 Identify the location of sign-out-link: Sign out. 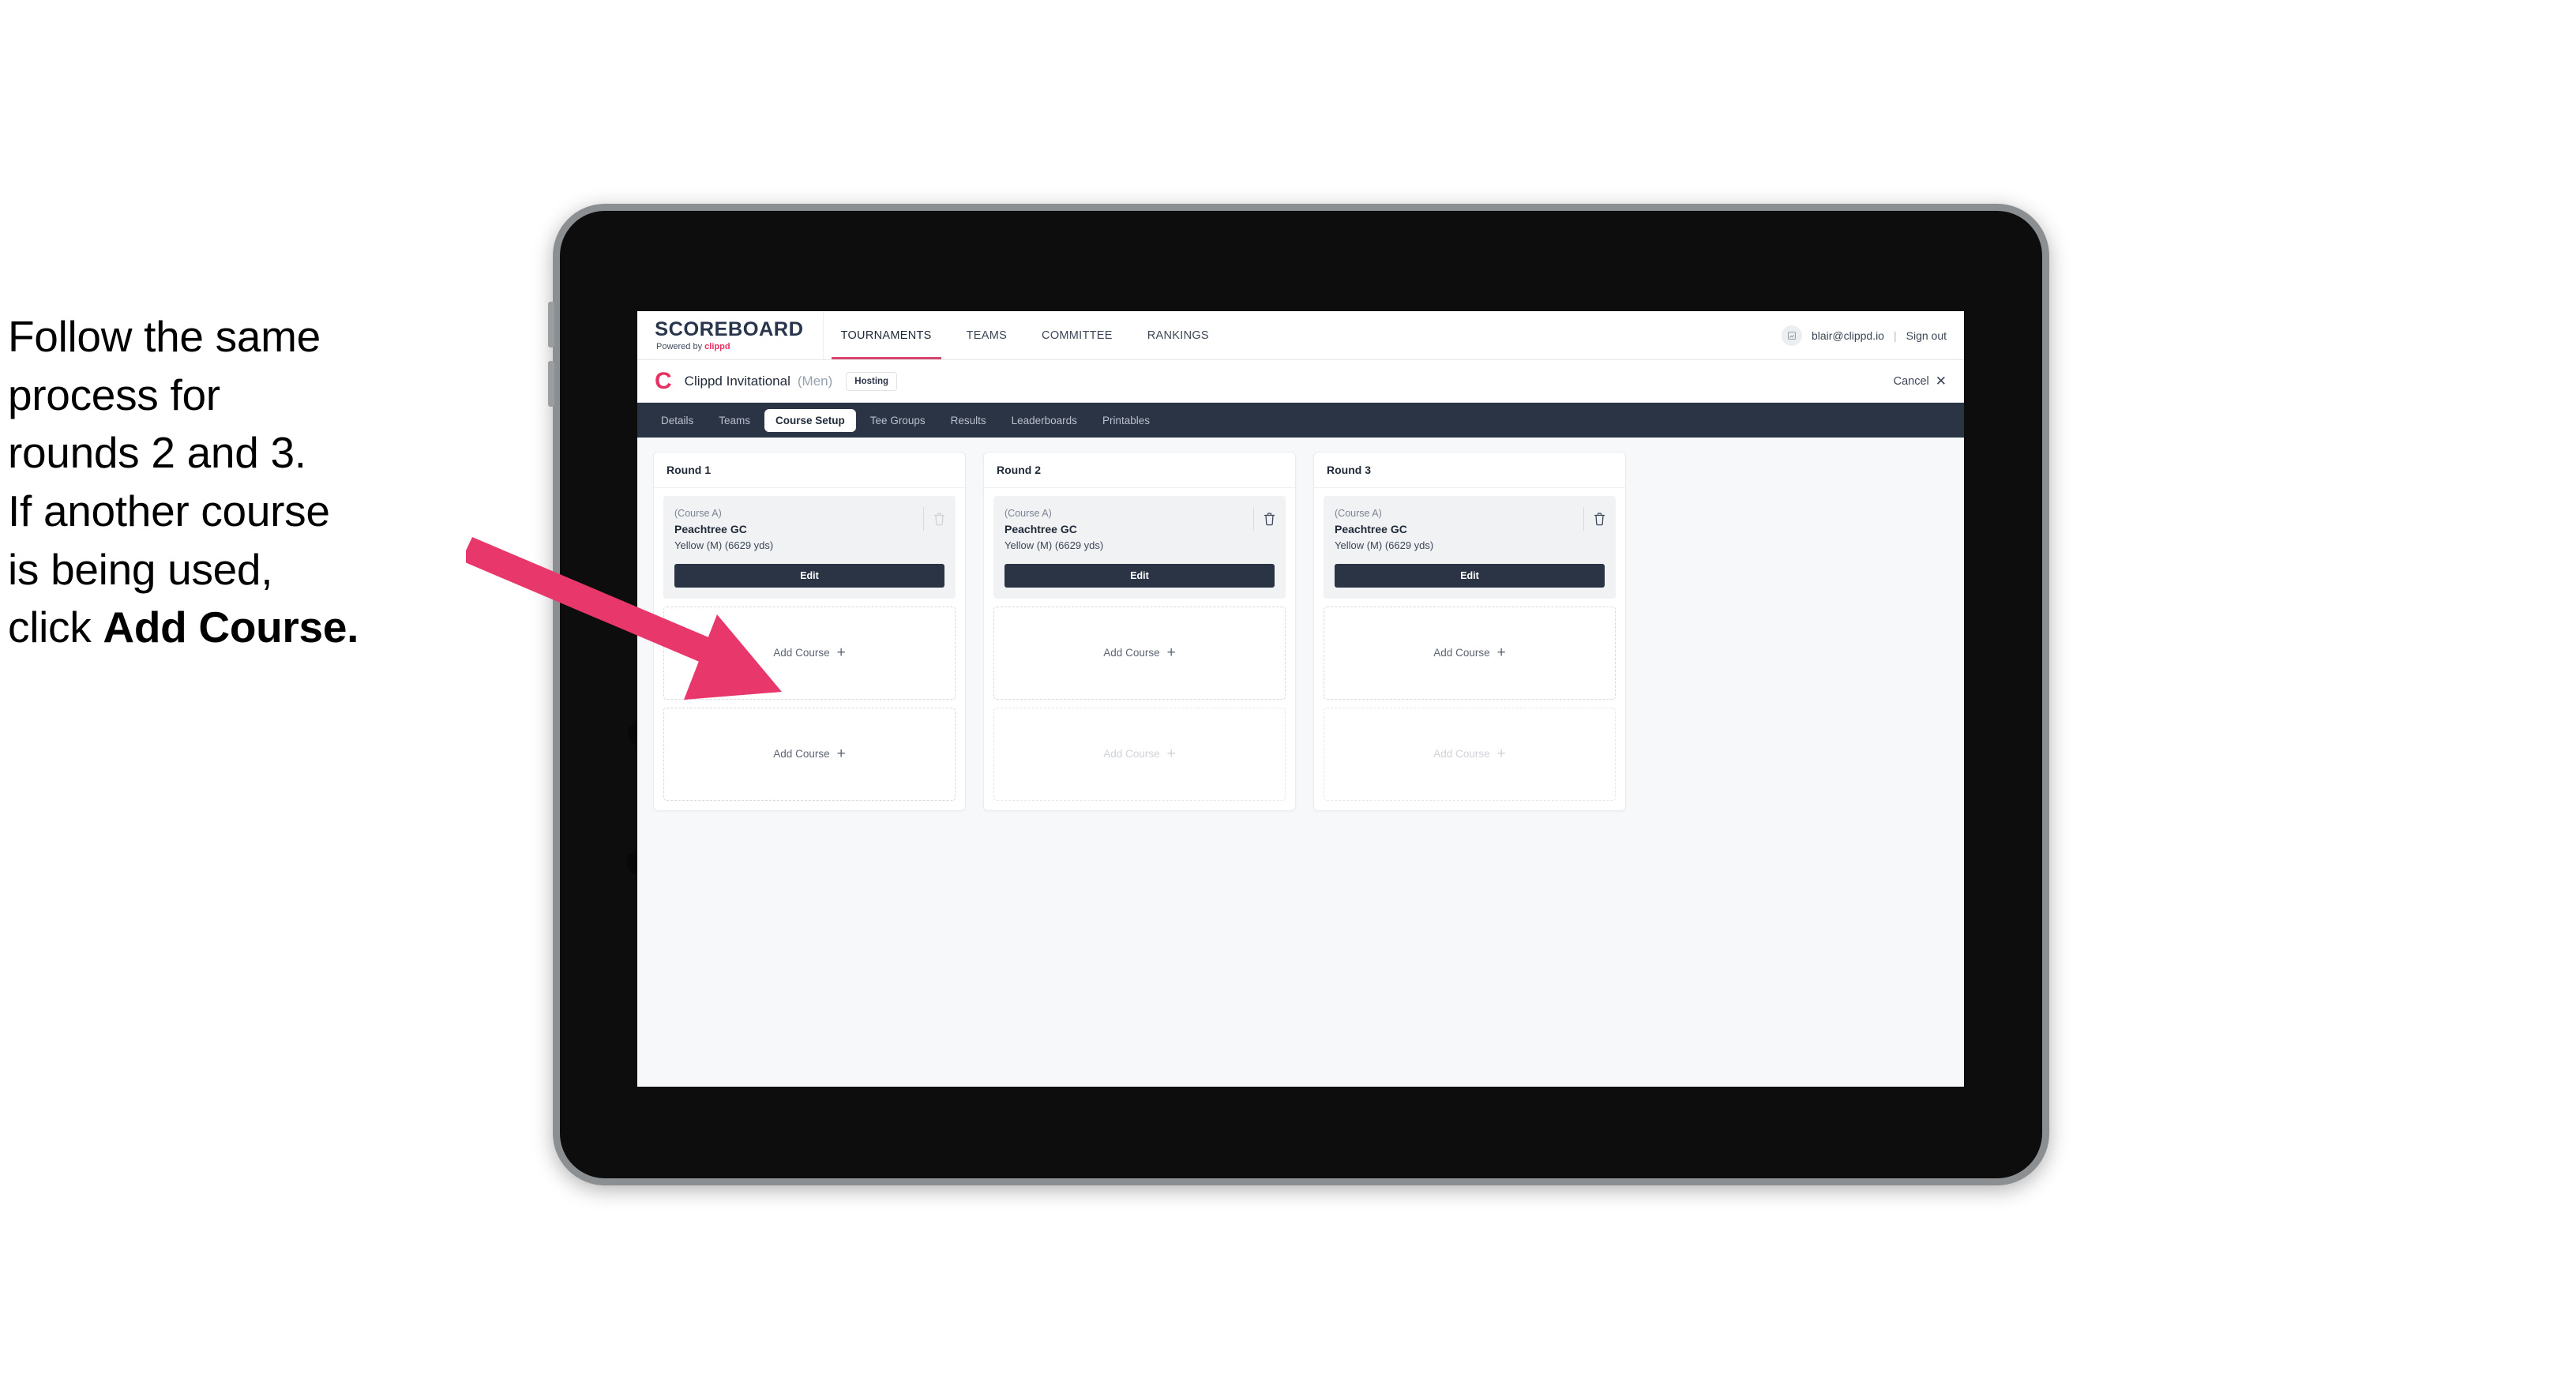
(1926, 335).